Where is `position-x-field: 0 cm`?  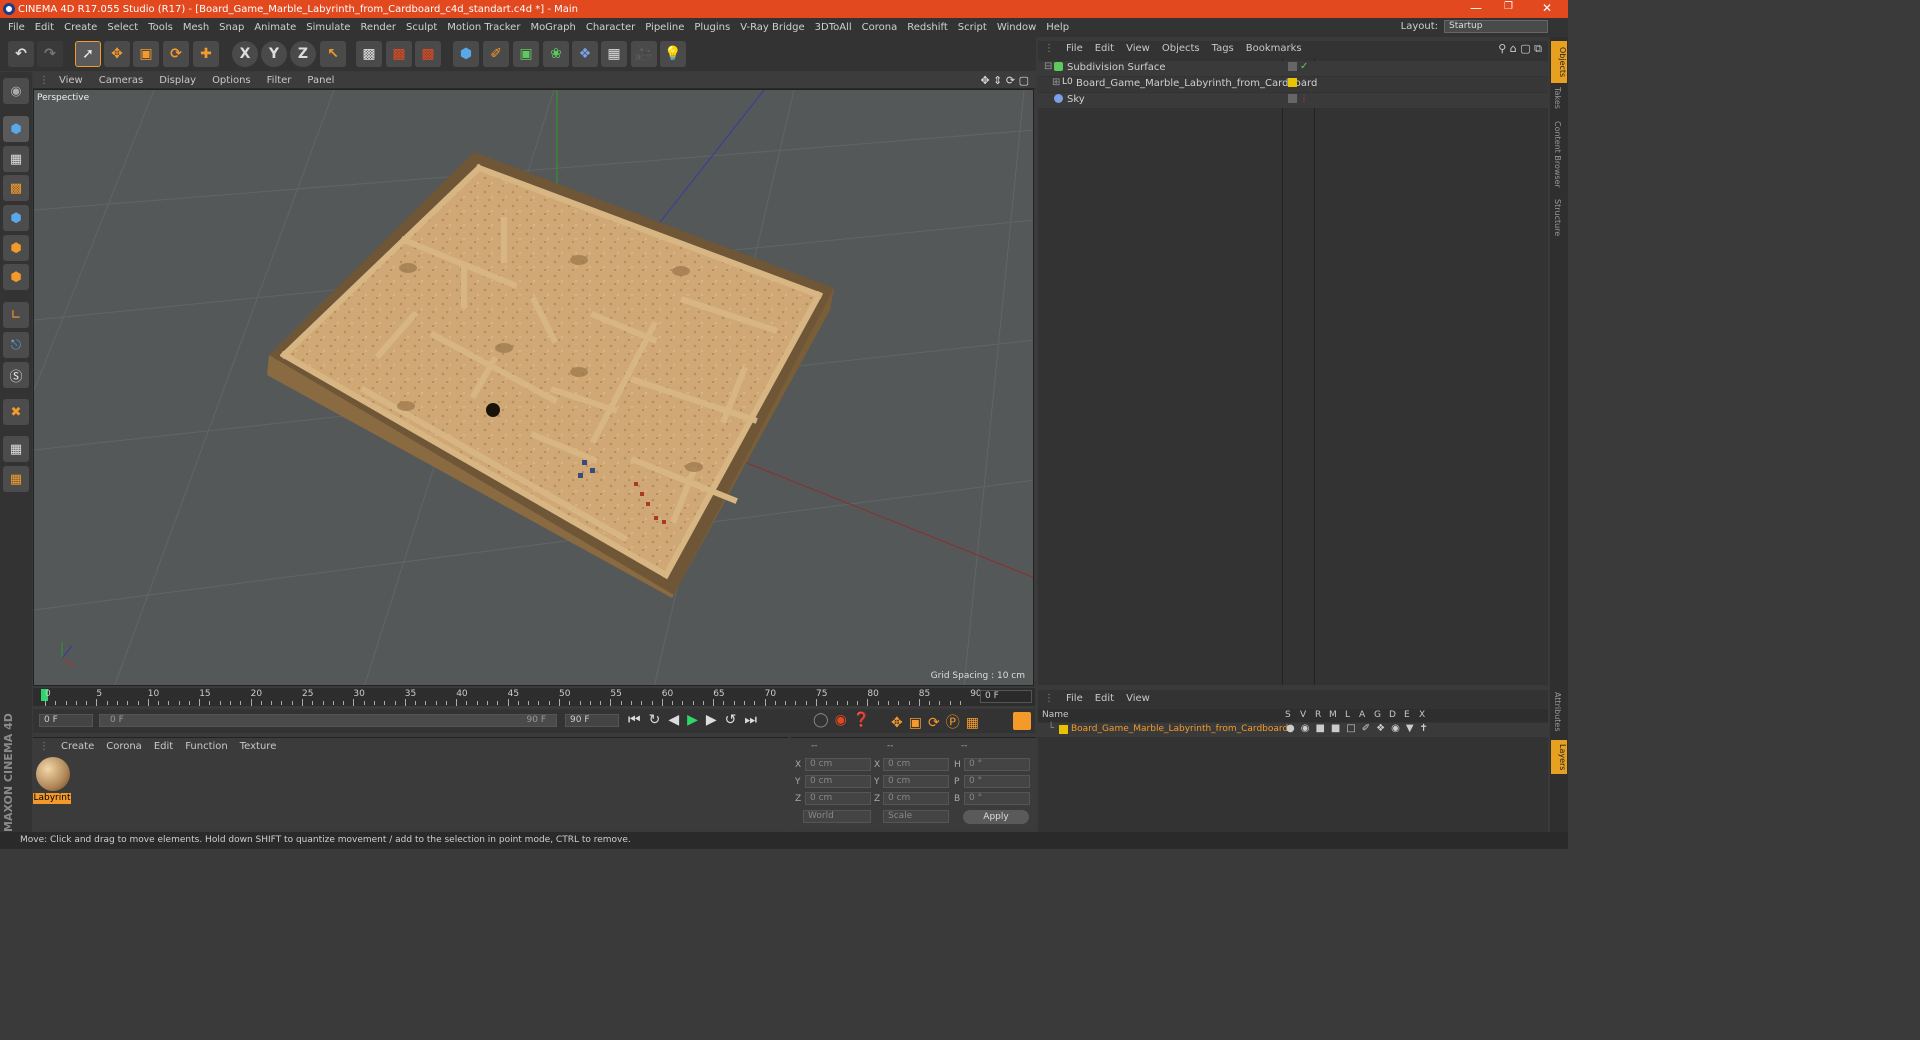
position-x-field: 0 cm is located at coordinates (838, 764).